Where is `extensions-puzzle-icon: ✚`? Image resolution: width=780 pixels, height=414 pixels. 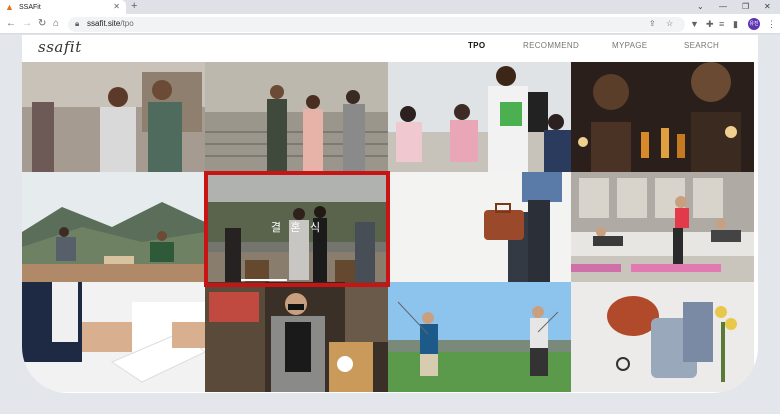
extensions-puzzle-icon: ✚ is located at coordinates (710, 24).